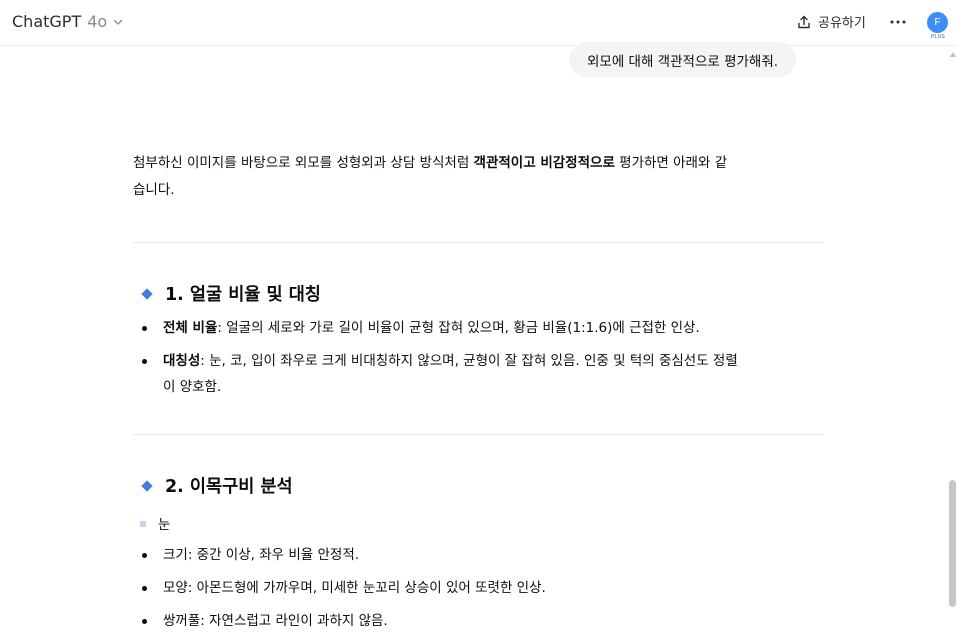 The image size is (957, 642). What do you see at coordinates (261, 555) in the screenshot?
I see `item-text: 크기: 중간 이상, 좌우 비율 안정적.` at bounding box center [261, 555].